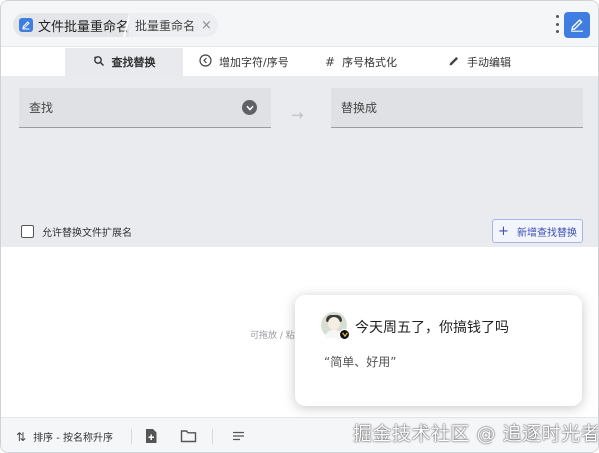 This screenshot has width=599, height=453. What do you see at coordinates (330, 62) in the screenshot?
I see `hash-icon: #` at bounding box center [330, 62].